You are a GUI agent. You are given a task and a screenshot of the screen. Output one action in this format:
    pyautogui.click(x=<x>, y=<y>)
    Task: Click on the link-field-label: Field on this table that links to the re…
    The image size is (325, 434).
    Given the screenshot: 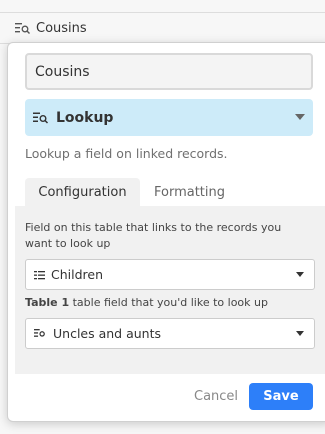 What is the action you would take?
    pyautogui.click(x=153, y=235)
    